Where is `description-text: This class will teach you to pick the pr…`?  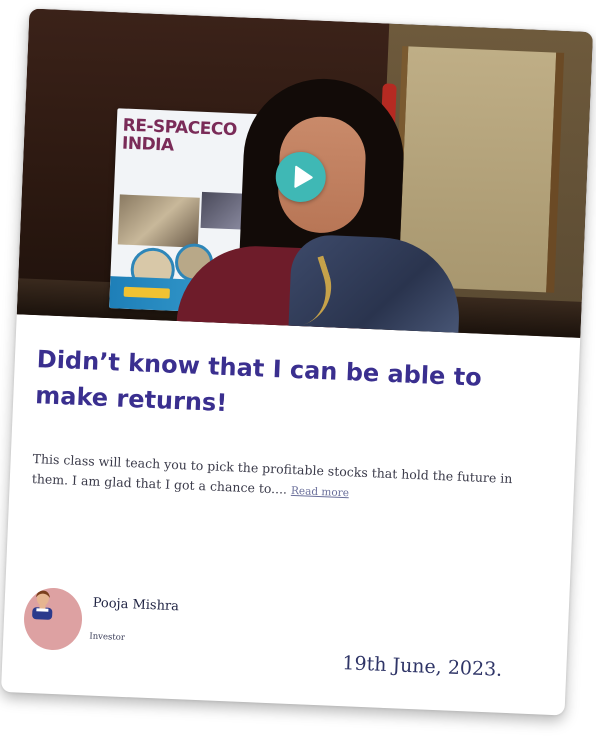 description-text: This class will teach you to pick the pr… is located at coordinates (272, 474).